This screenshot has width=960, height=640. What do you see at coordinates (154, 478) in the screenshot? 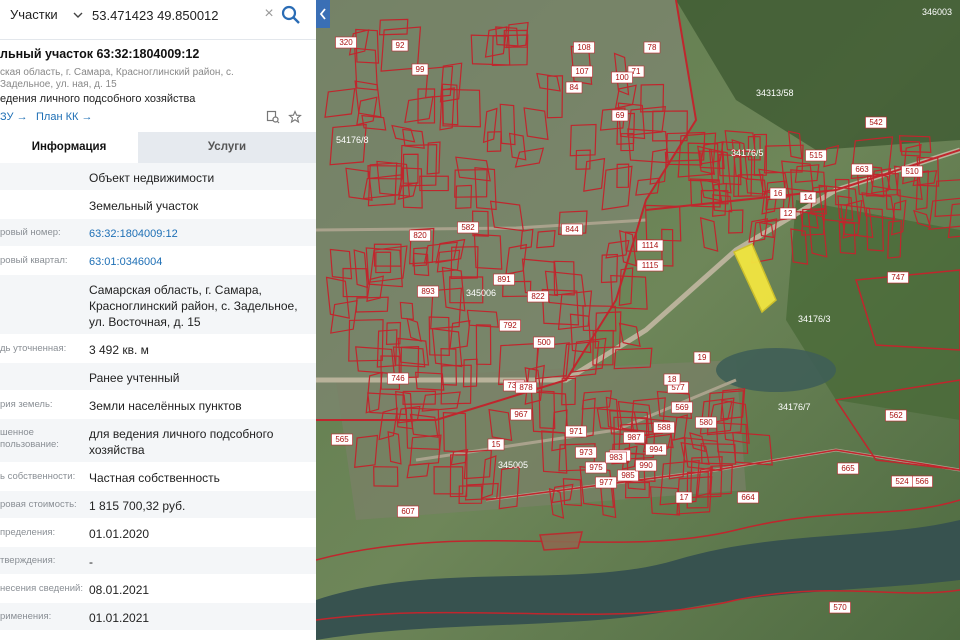
I see `info-row-value: Частная собственность` at bounding box center [154, 478].